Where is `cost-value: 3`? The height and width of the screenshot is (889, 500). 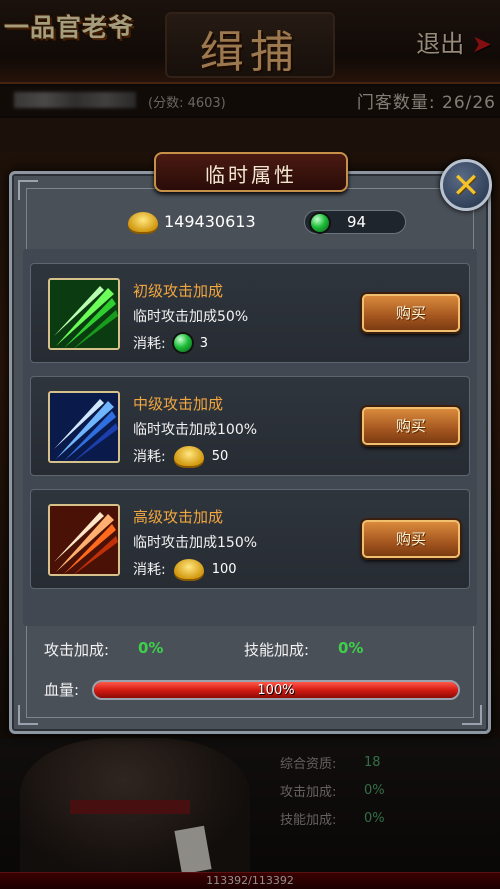 cost-value: 3 is located at coordinates (203, 343).